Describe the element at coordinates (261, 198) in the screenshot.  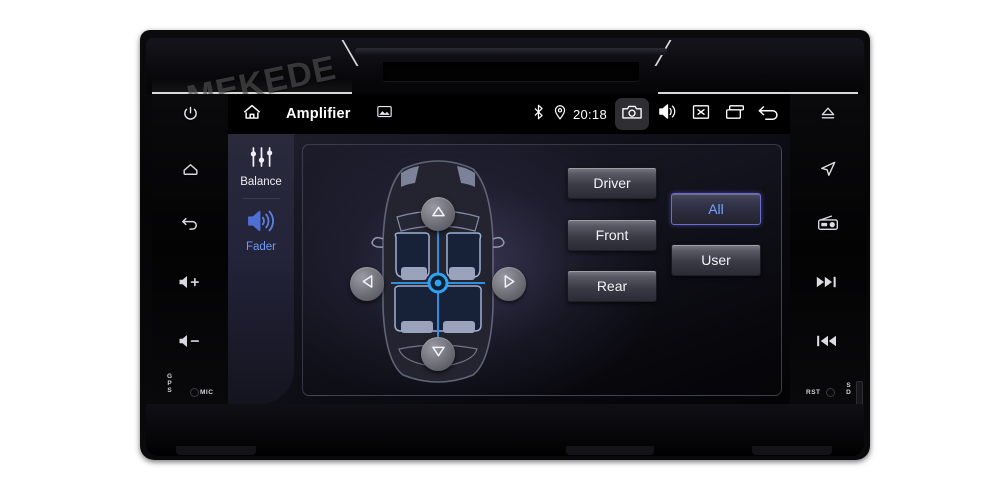
I see `sidebar-divider` at that location.